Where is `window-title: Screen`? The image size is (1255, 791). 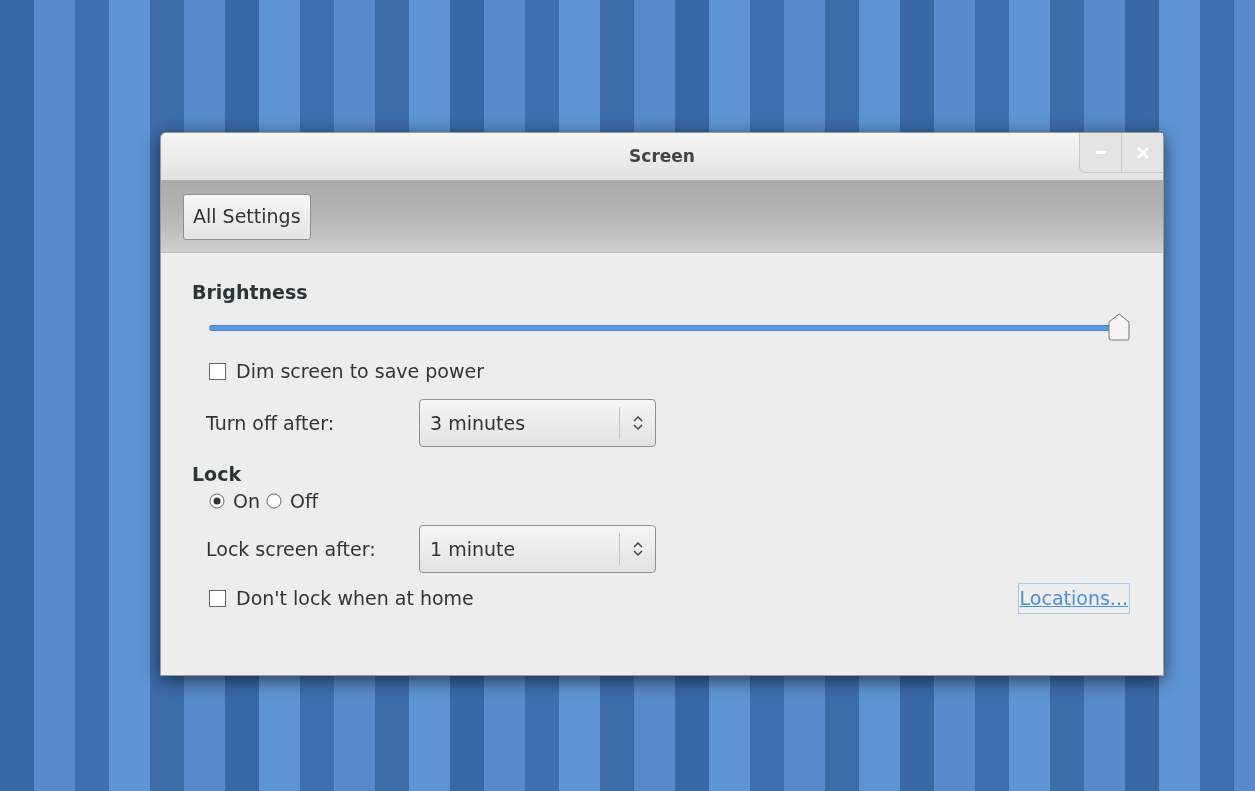
window-title: Screen is located at coordinates (662, 156).